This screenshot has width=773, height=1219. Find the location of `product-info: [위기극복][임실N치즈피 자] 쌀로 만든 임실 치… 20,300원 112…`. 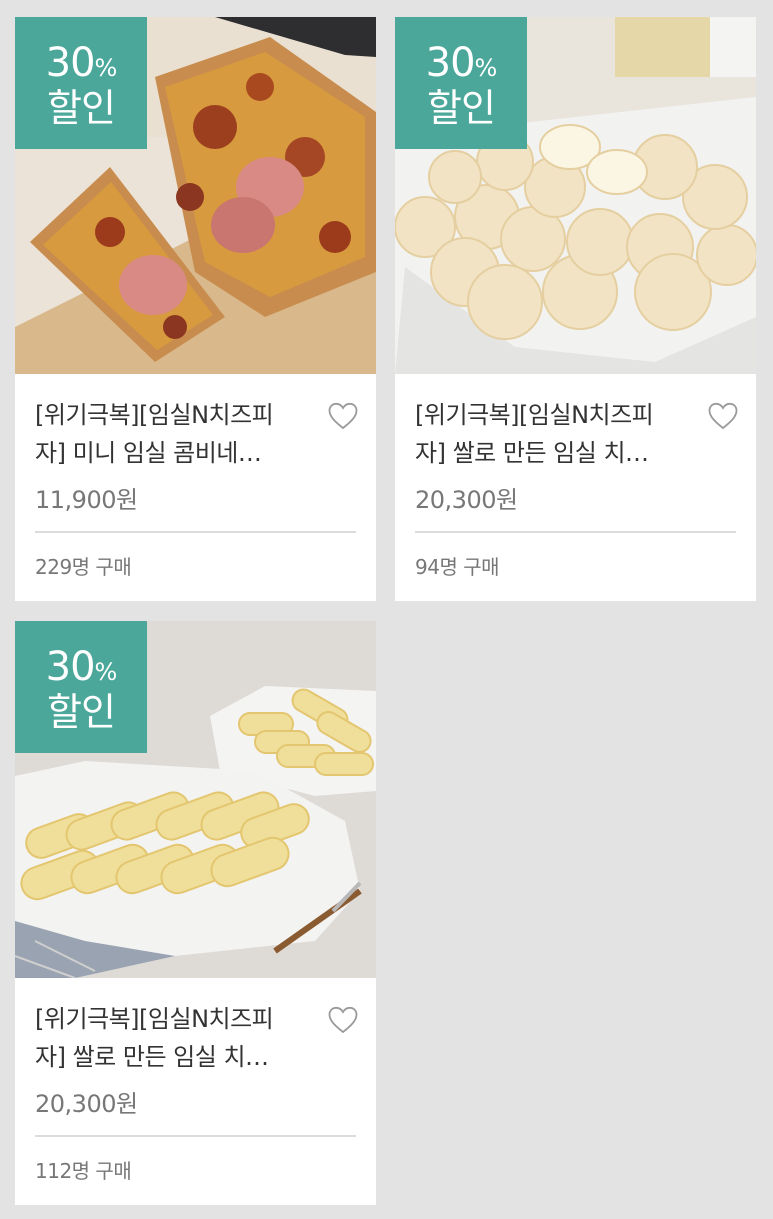

product-info: [위기극복][임실N치즈피 자] 쌀로 만든 임실 치… 20,300원 112… is located at coordinates (195, 1081).